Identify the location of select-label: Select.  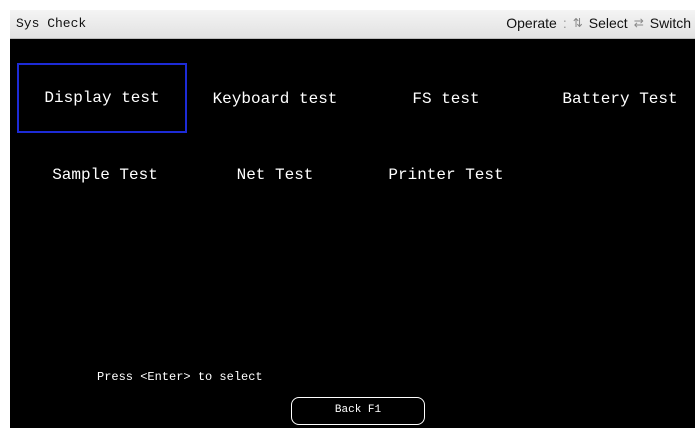
(608, 23).